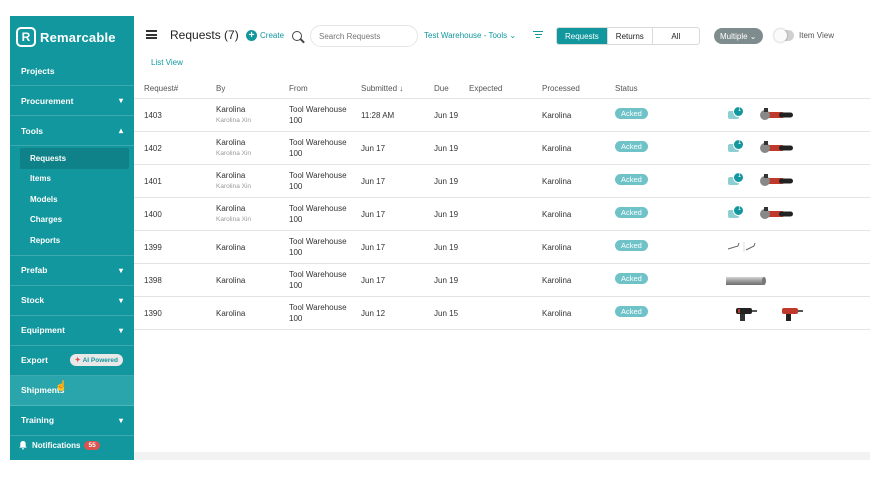 This screenshot has width=880, height=480. I want to click on menu-icon, so click(151, 34).